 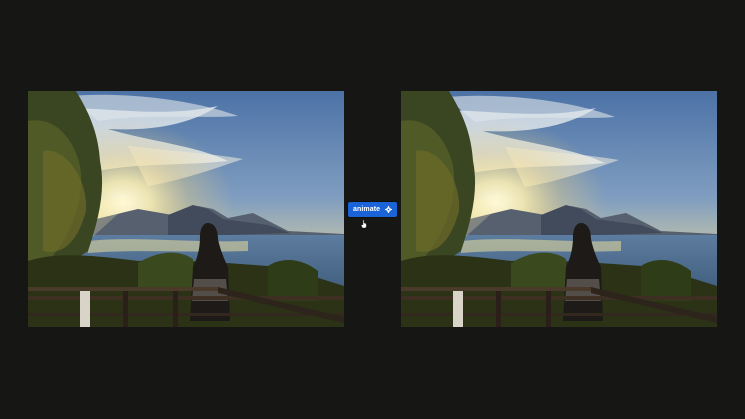 What do you see at coordinates (367, 209) in the screenshot?
I see `animate-button-label: animate` at bounding box center [367, 209].